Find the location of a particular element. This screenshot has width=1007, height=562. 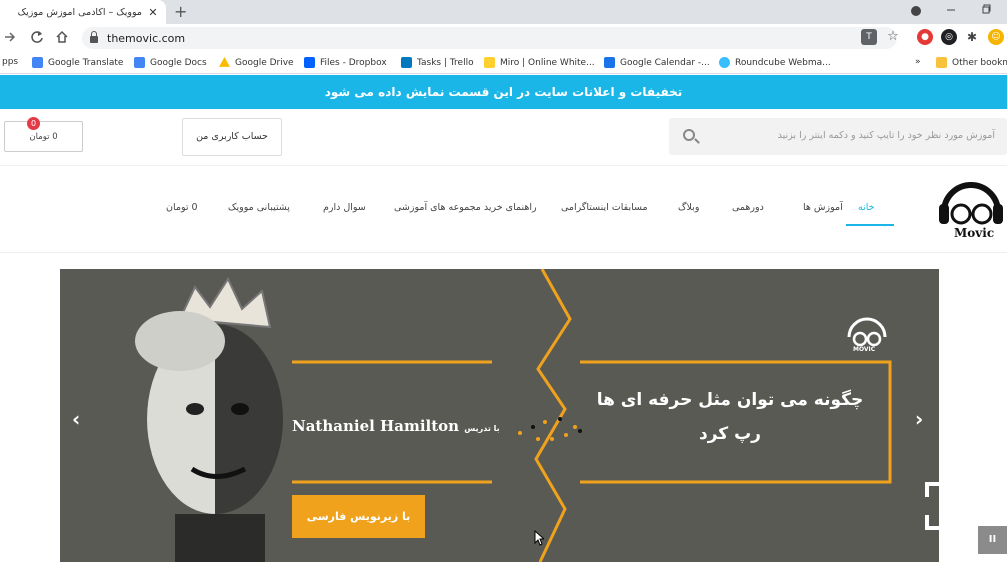

cart-label: 0 تومان is located at coordinates (43, 136).